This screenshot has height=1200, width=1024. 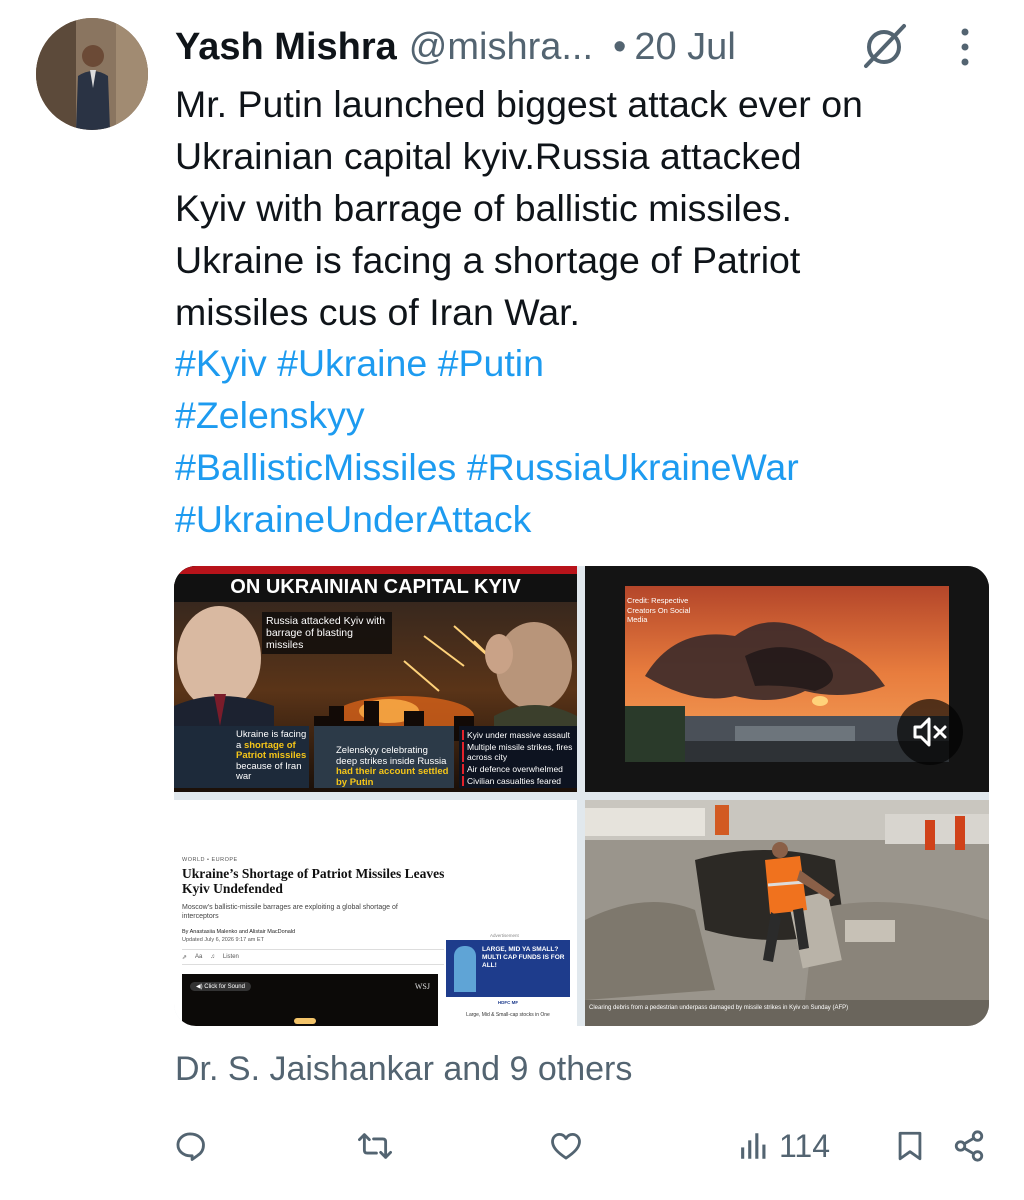 What do you see at coordinates (805, 1145) in the screenshot?
I see `views-count: 114` at bounding box center [805, 1145].